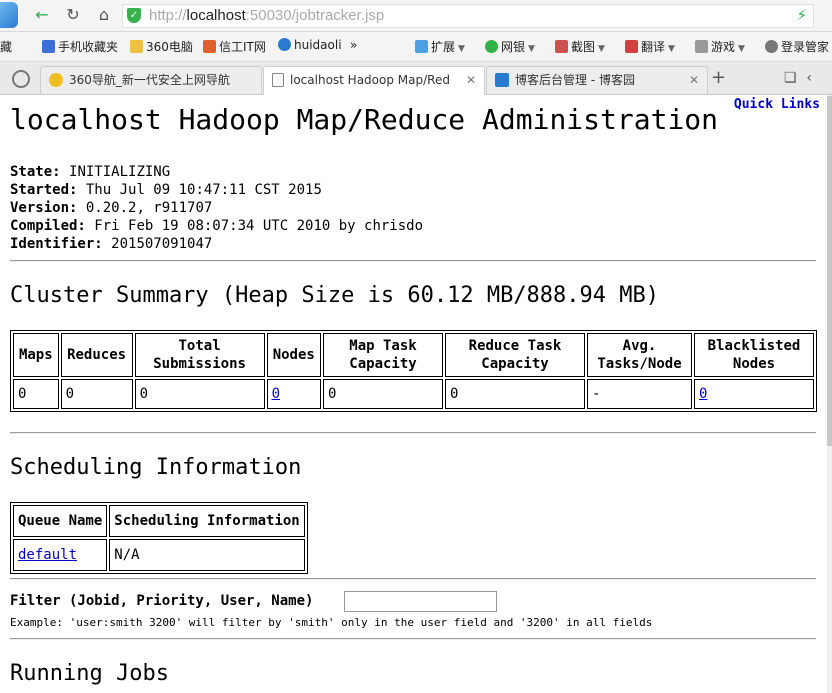 Image resolution: width=832 pixels, height=693 pixels. I want to click on site-icon, so click(209, 46).